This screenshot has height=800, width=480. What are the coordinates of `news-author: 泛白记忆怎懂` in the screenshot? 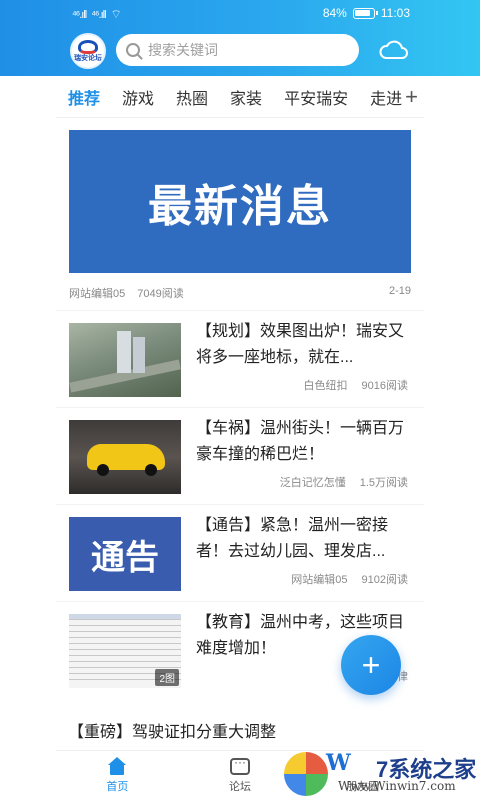 It's located at (312, 483).